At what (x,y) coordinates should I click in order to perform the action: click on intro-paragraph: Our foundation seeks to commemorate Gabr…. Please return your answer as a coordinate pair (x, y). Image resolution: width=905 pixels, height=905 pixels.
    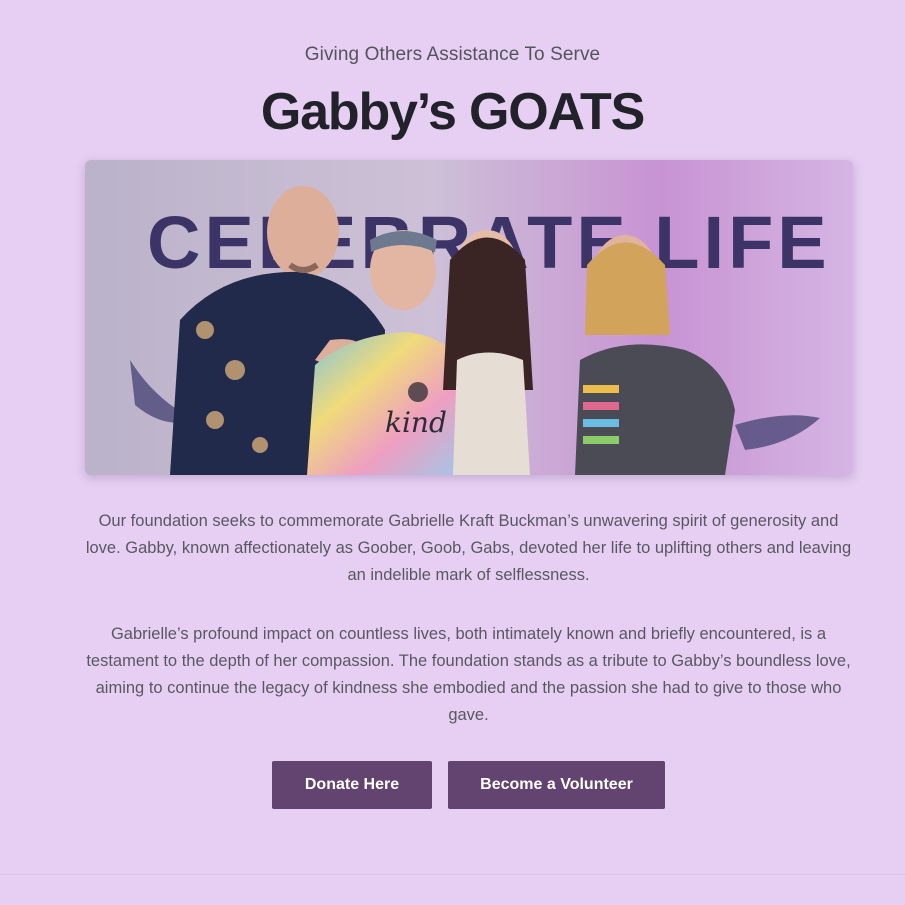
    Looking at the image, I should click on (468, 548).